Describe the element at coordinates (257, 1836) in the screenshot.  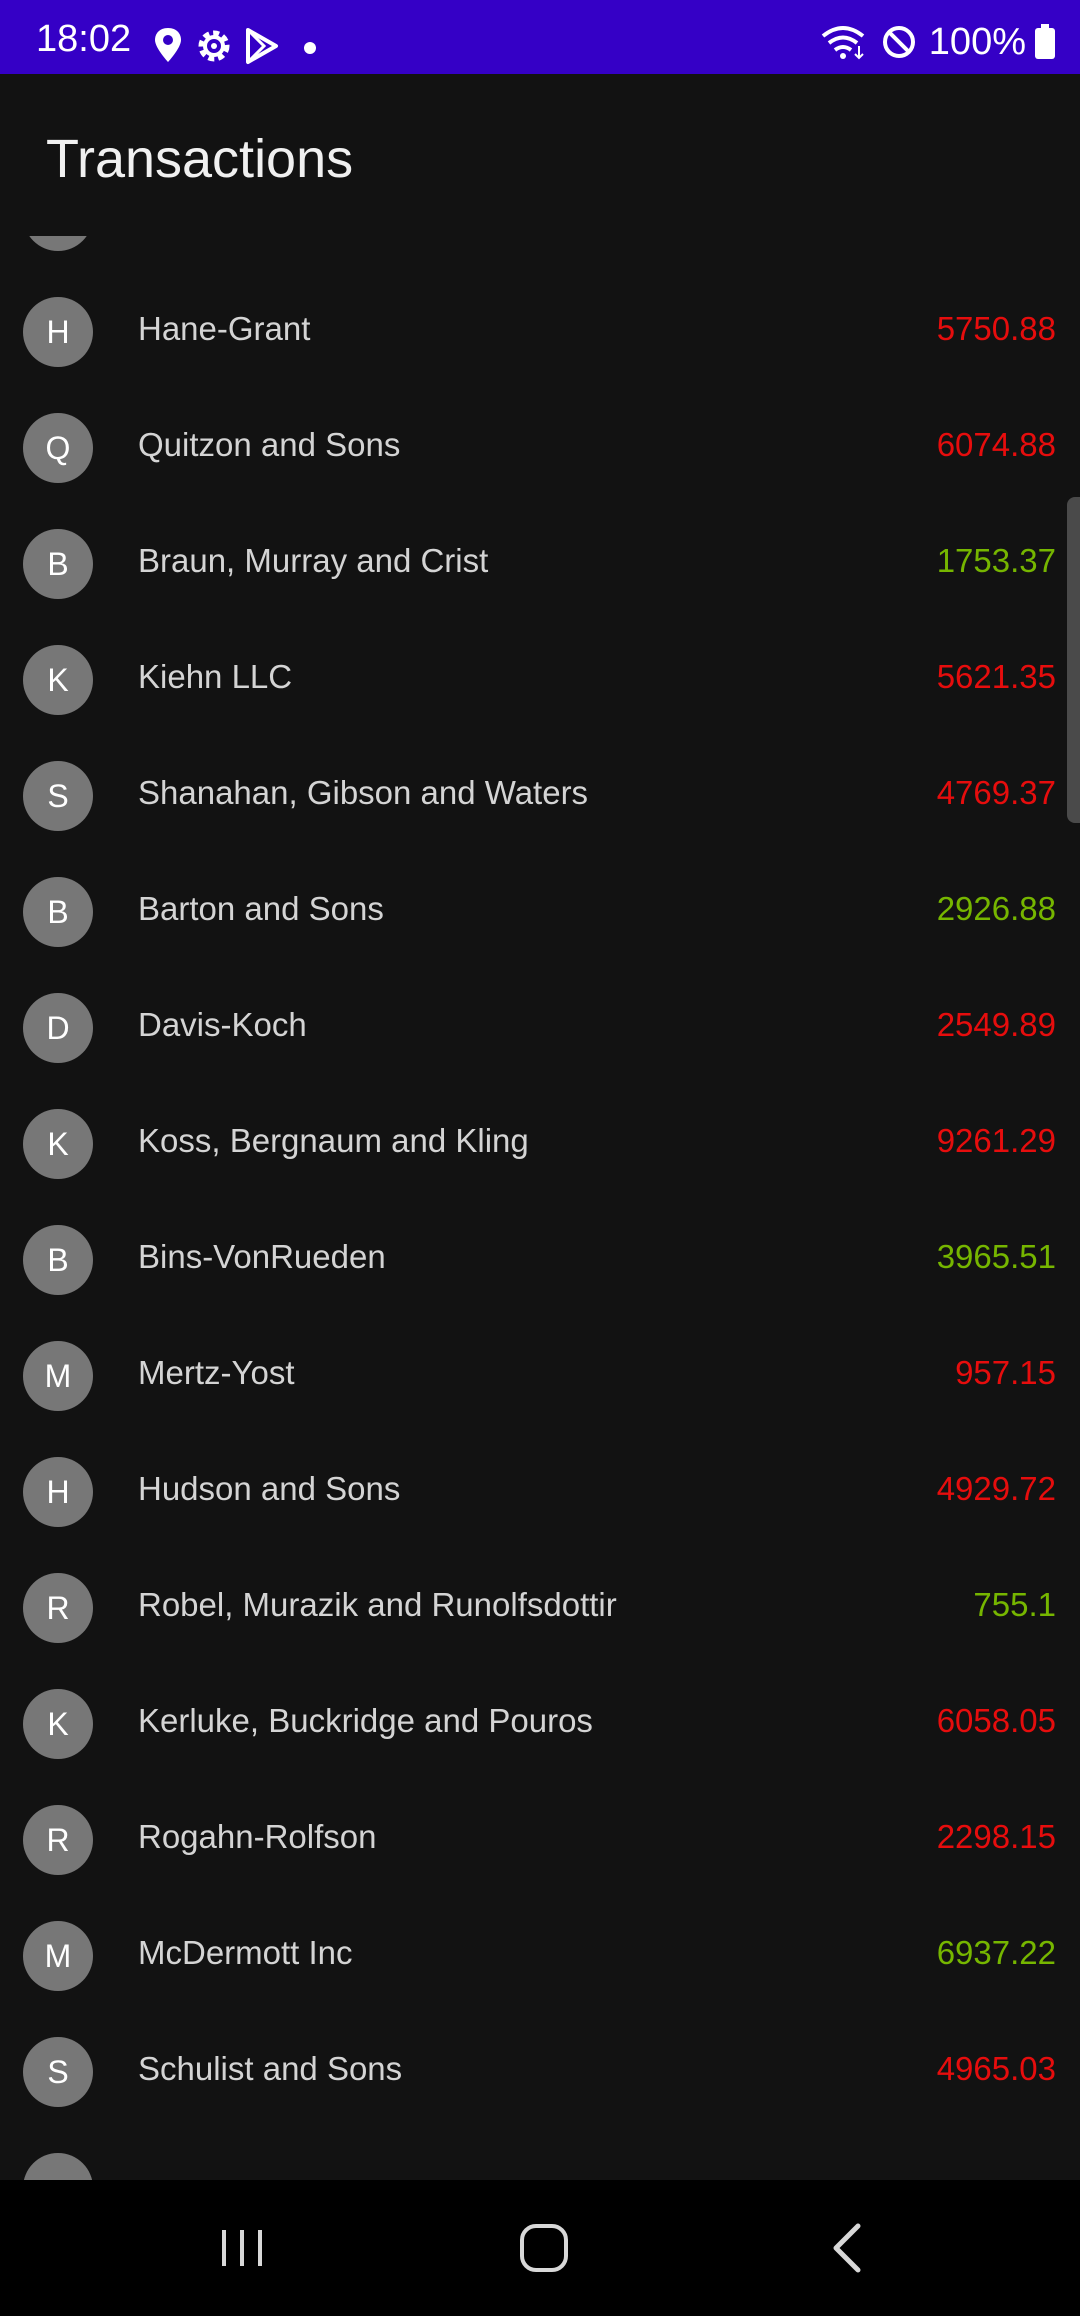
I see `transaction-name: Rogahn-Rolfson` at that location.